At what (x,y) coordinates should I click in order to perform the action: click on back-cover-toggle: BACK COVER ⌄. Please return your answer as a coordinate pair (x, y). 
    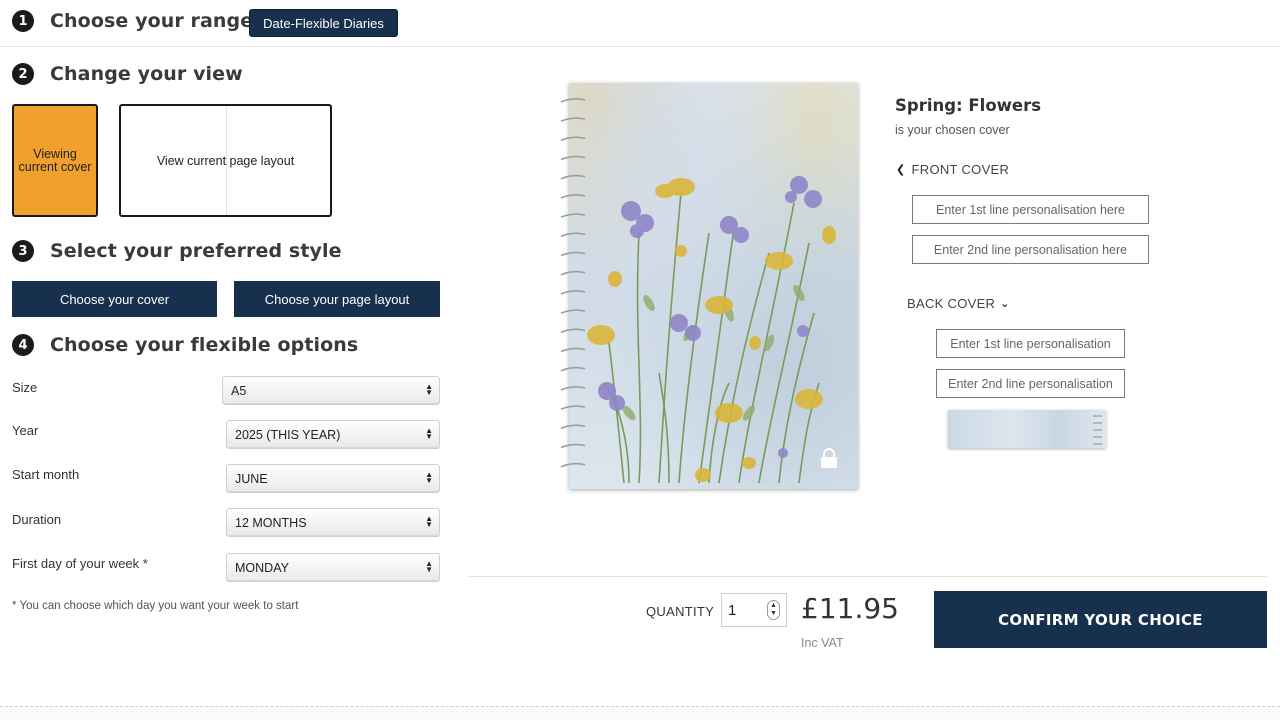
    Looking at the image, I should click on (958, 303).